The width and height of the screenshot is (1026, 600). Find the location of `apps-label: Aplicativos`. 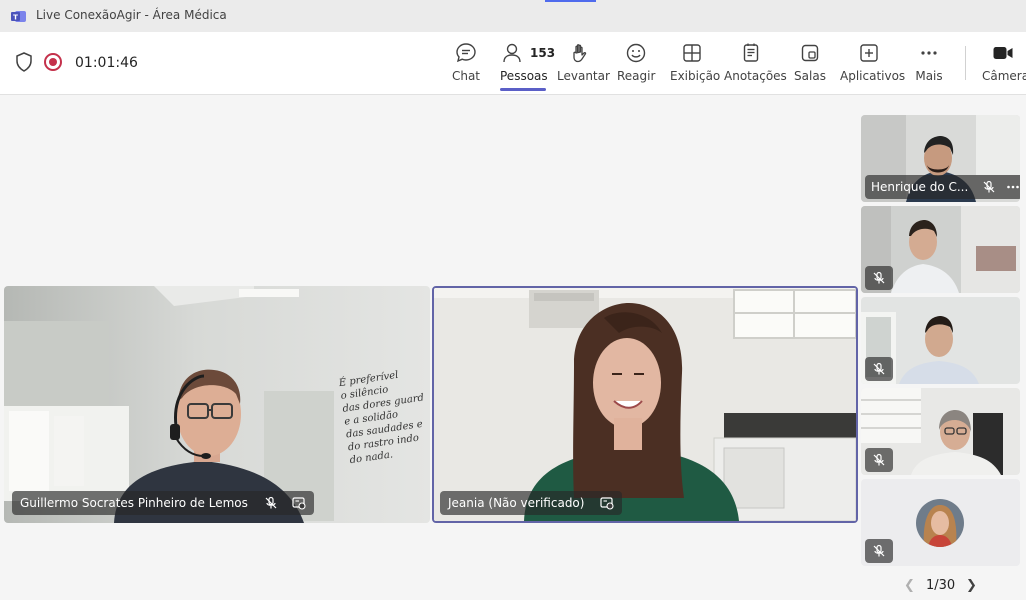

apps-label: Aplicativos is located at coordinates (873, 76).